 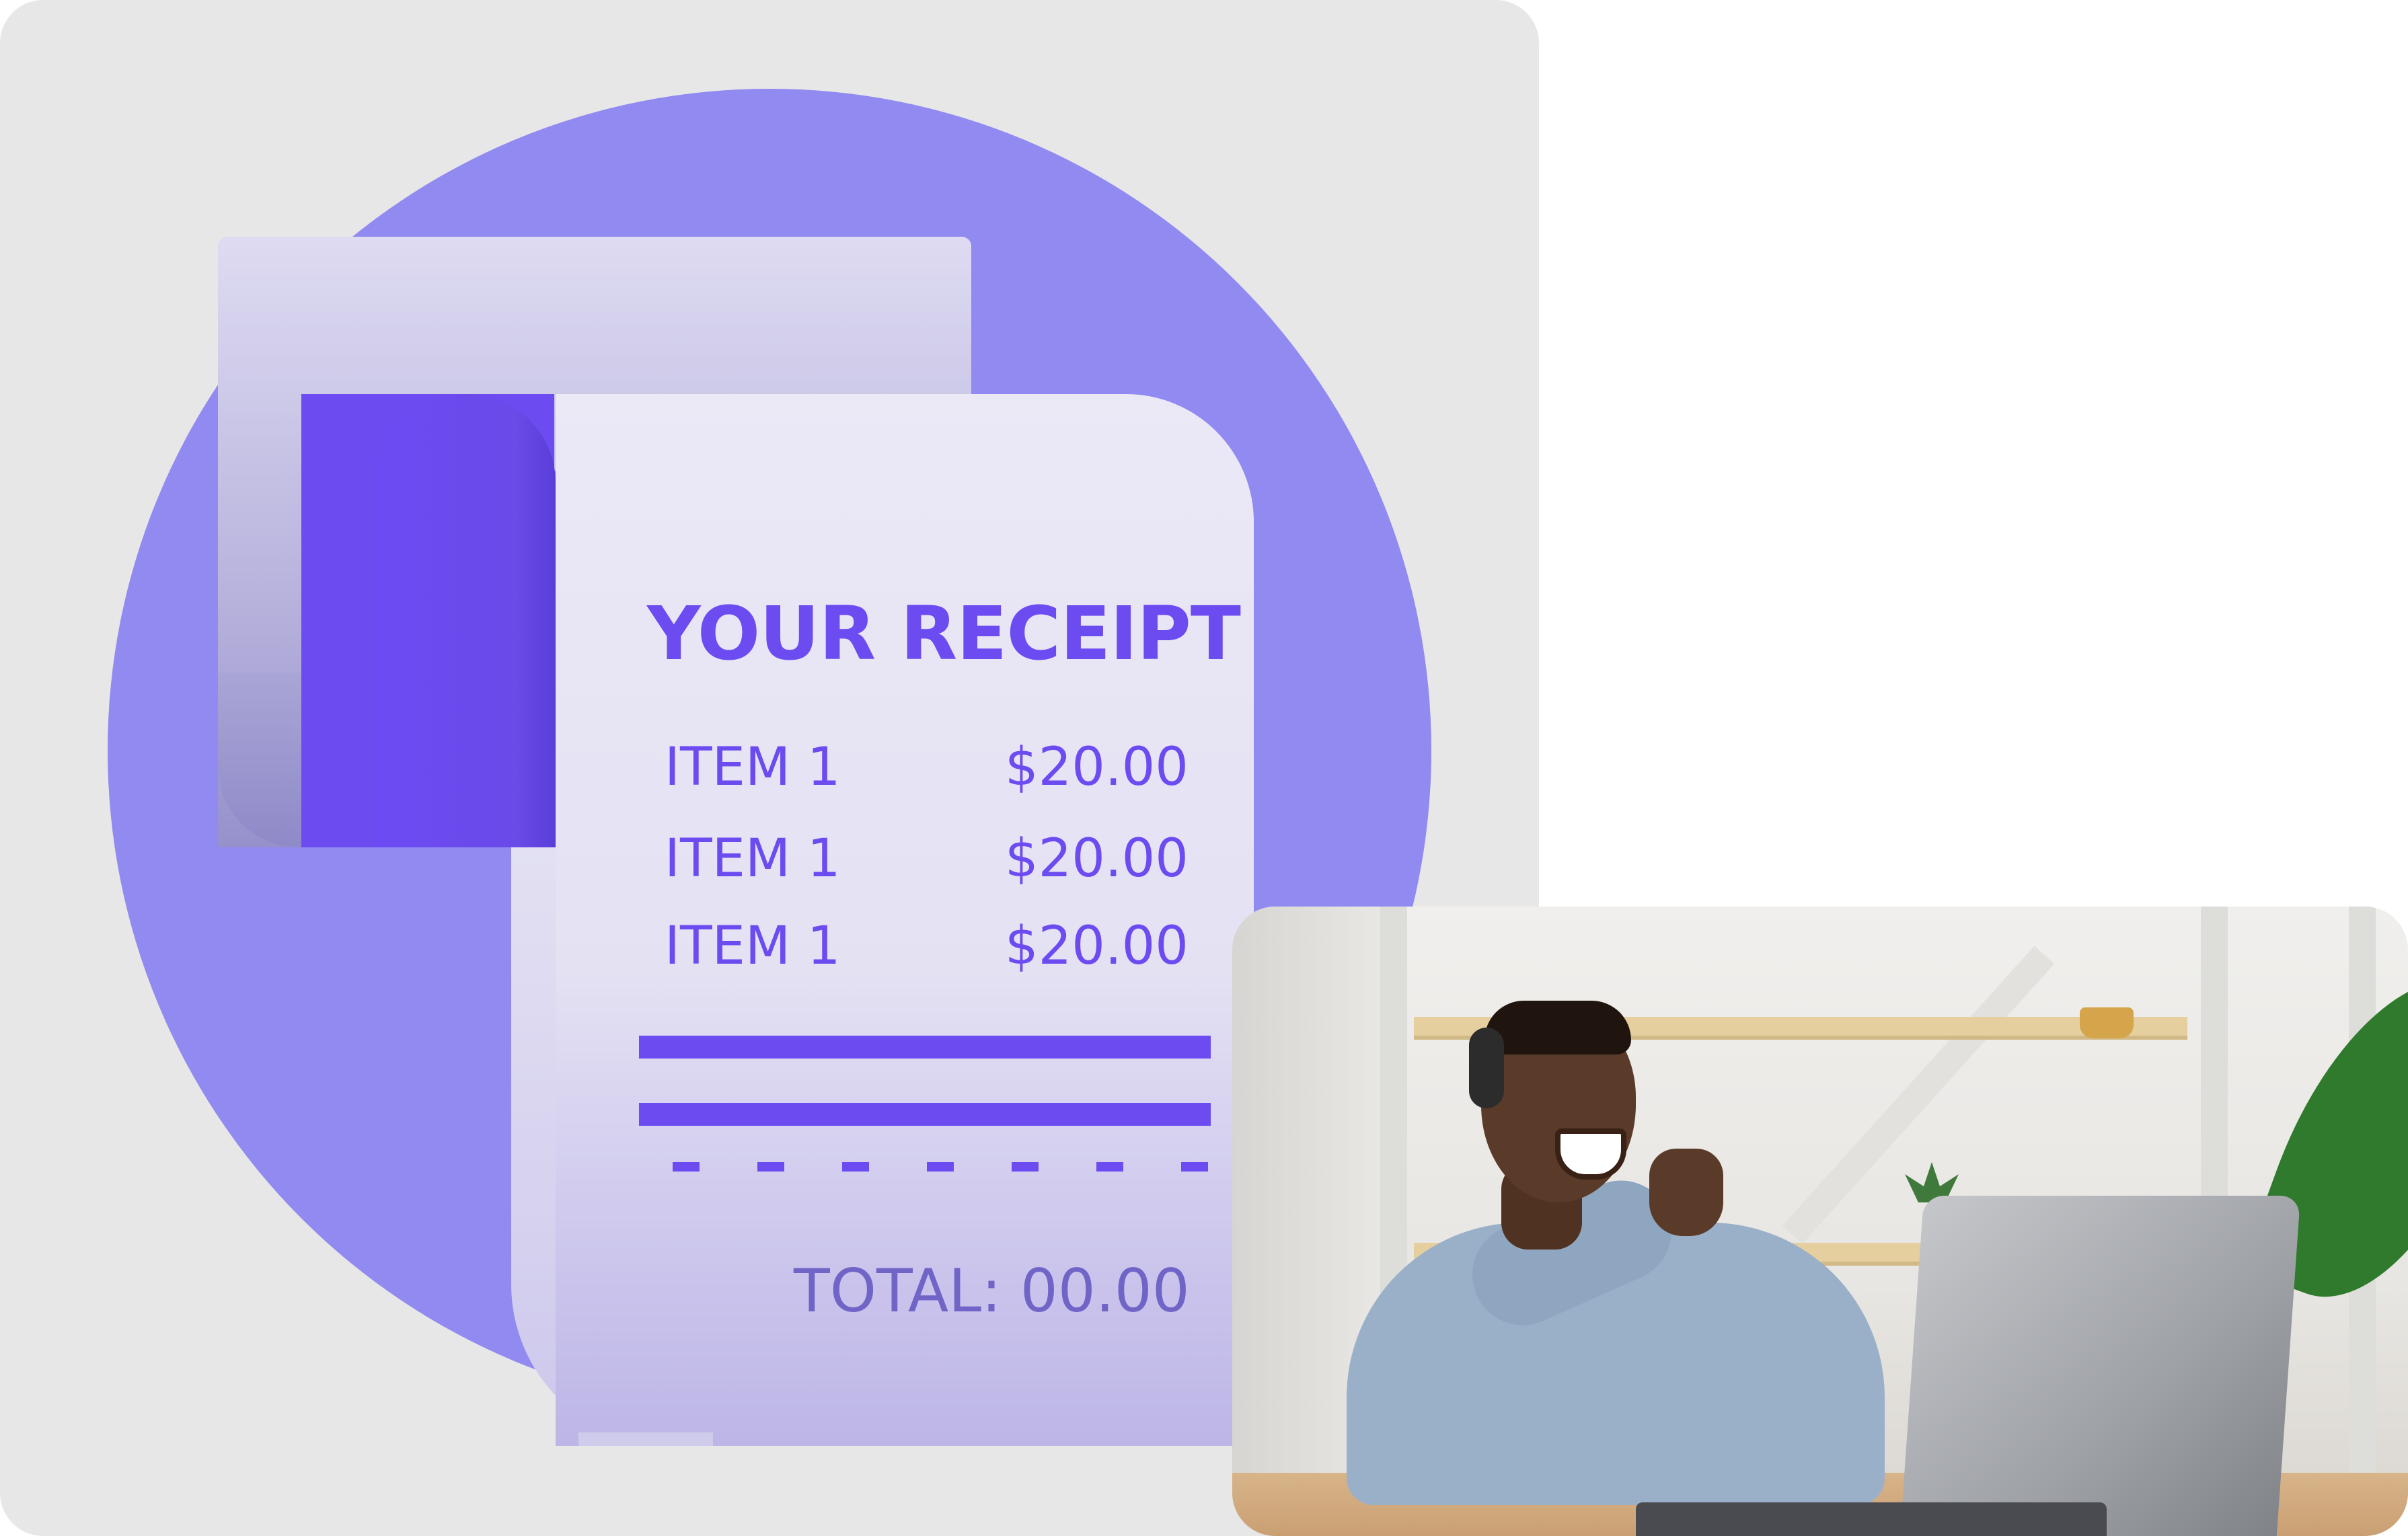 I want to click on headset-icon, so click(x=1486, y=1068).